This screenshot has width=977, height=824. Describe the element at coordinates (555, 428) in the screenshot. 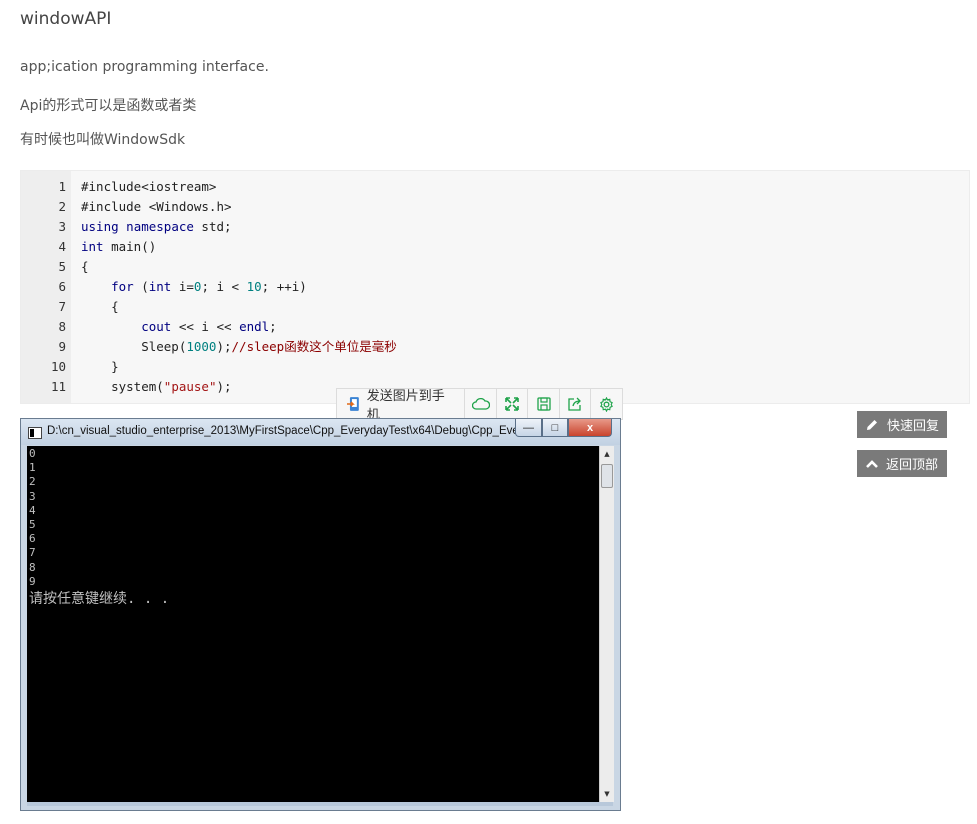

I see `maximize-button: □` at that location.